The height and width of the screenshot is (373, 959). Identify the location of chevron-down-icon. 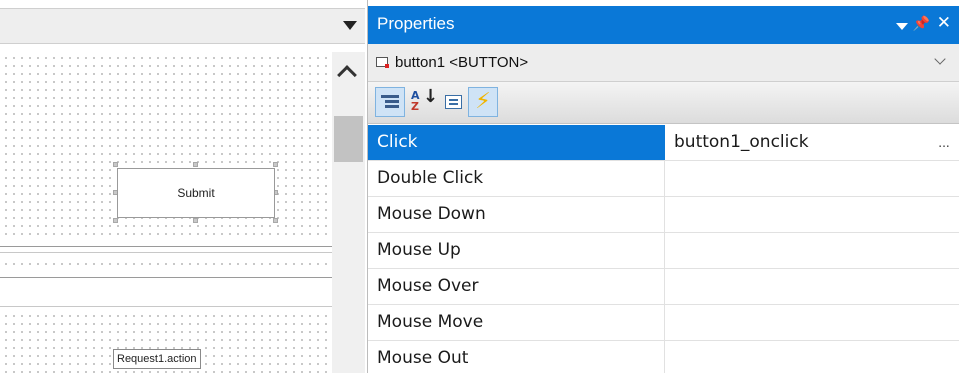
(940, 59).